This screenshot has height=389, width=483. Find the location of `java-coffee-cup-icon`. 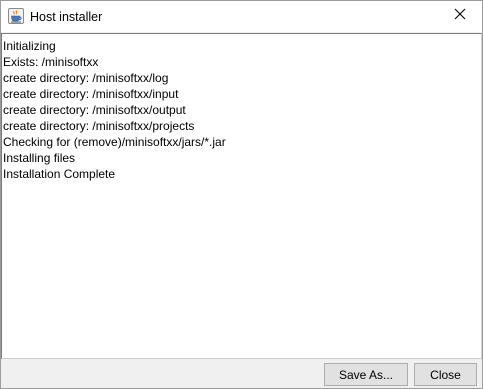

java-coffee-cup-icon is located at coordinates (16, 16).